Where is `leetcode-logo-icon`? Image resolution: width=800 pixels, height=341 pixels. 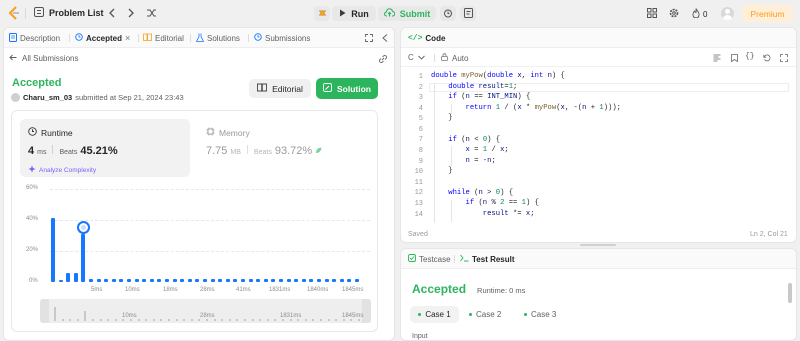 leetcode-logo-icon is located at coordinates (14, 14).